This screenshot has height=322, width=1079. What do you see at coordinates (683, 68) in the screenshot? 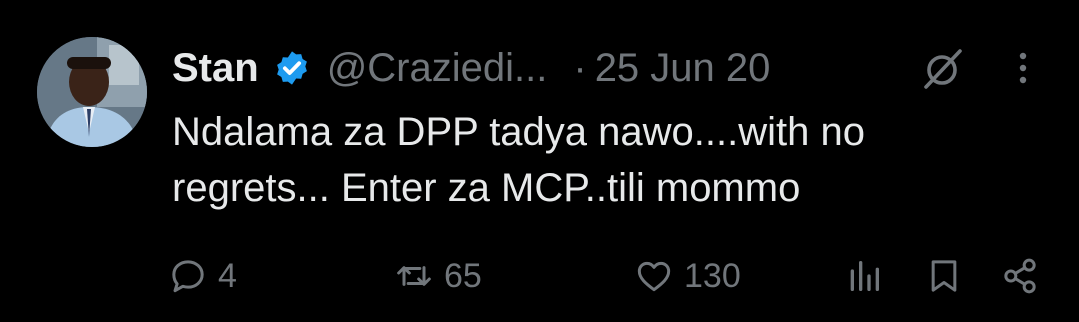
I see `tweet-date: 25 Jun 20` at bounding box center [683, 68].